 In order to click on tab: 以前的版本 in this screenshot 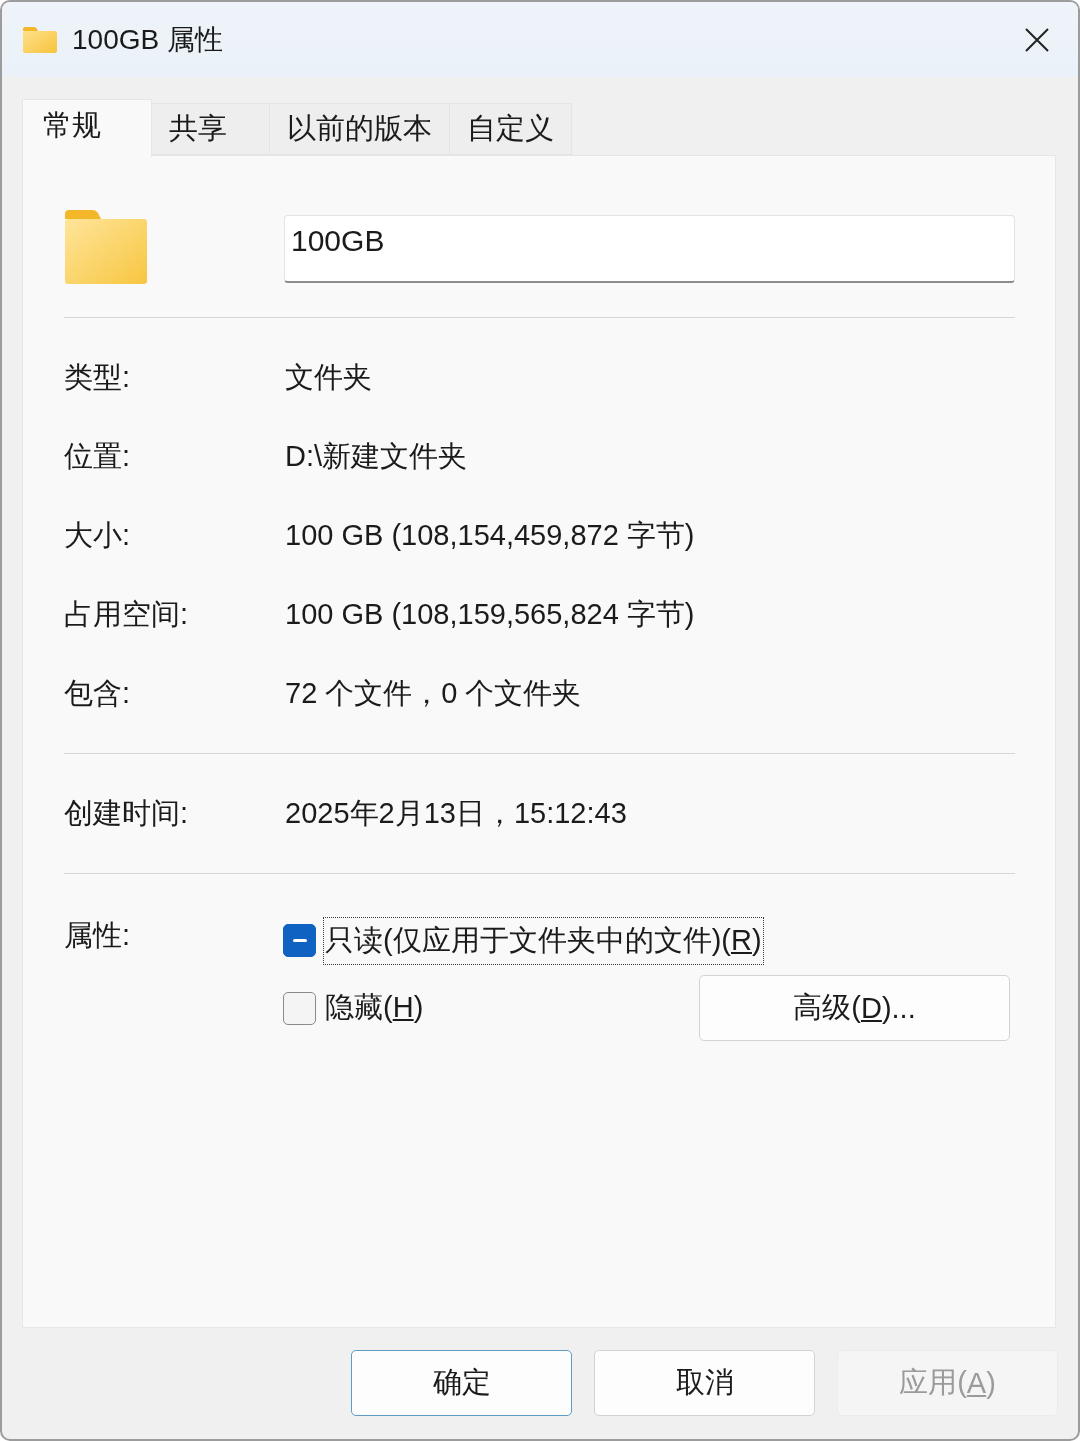, I will do `click(360, 129)`.